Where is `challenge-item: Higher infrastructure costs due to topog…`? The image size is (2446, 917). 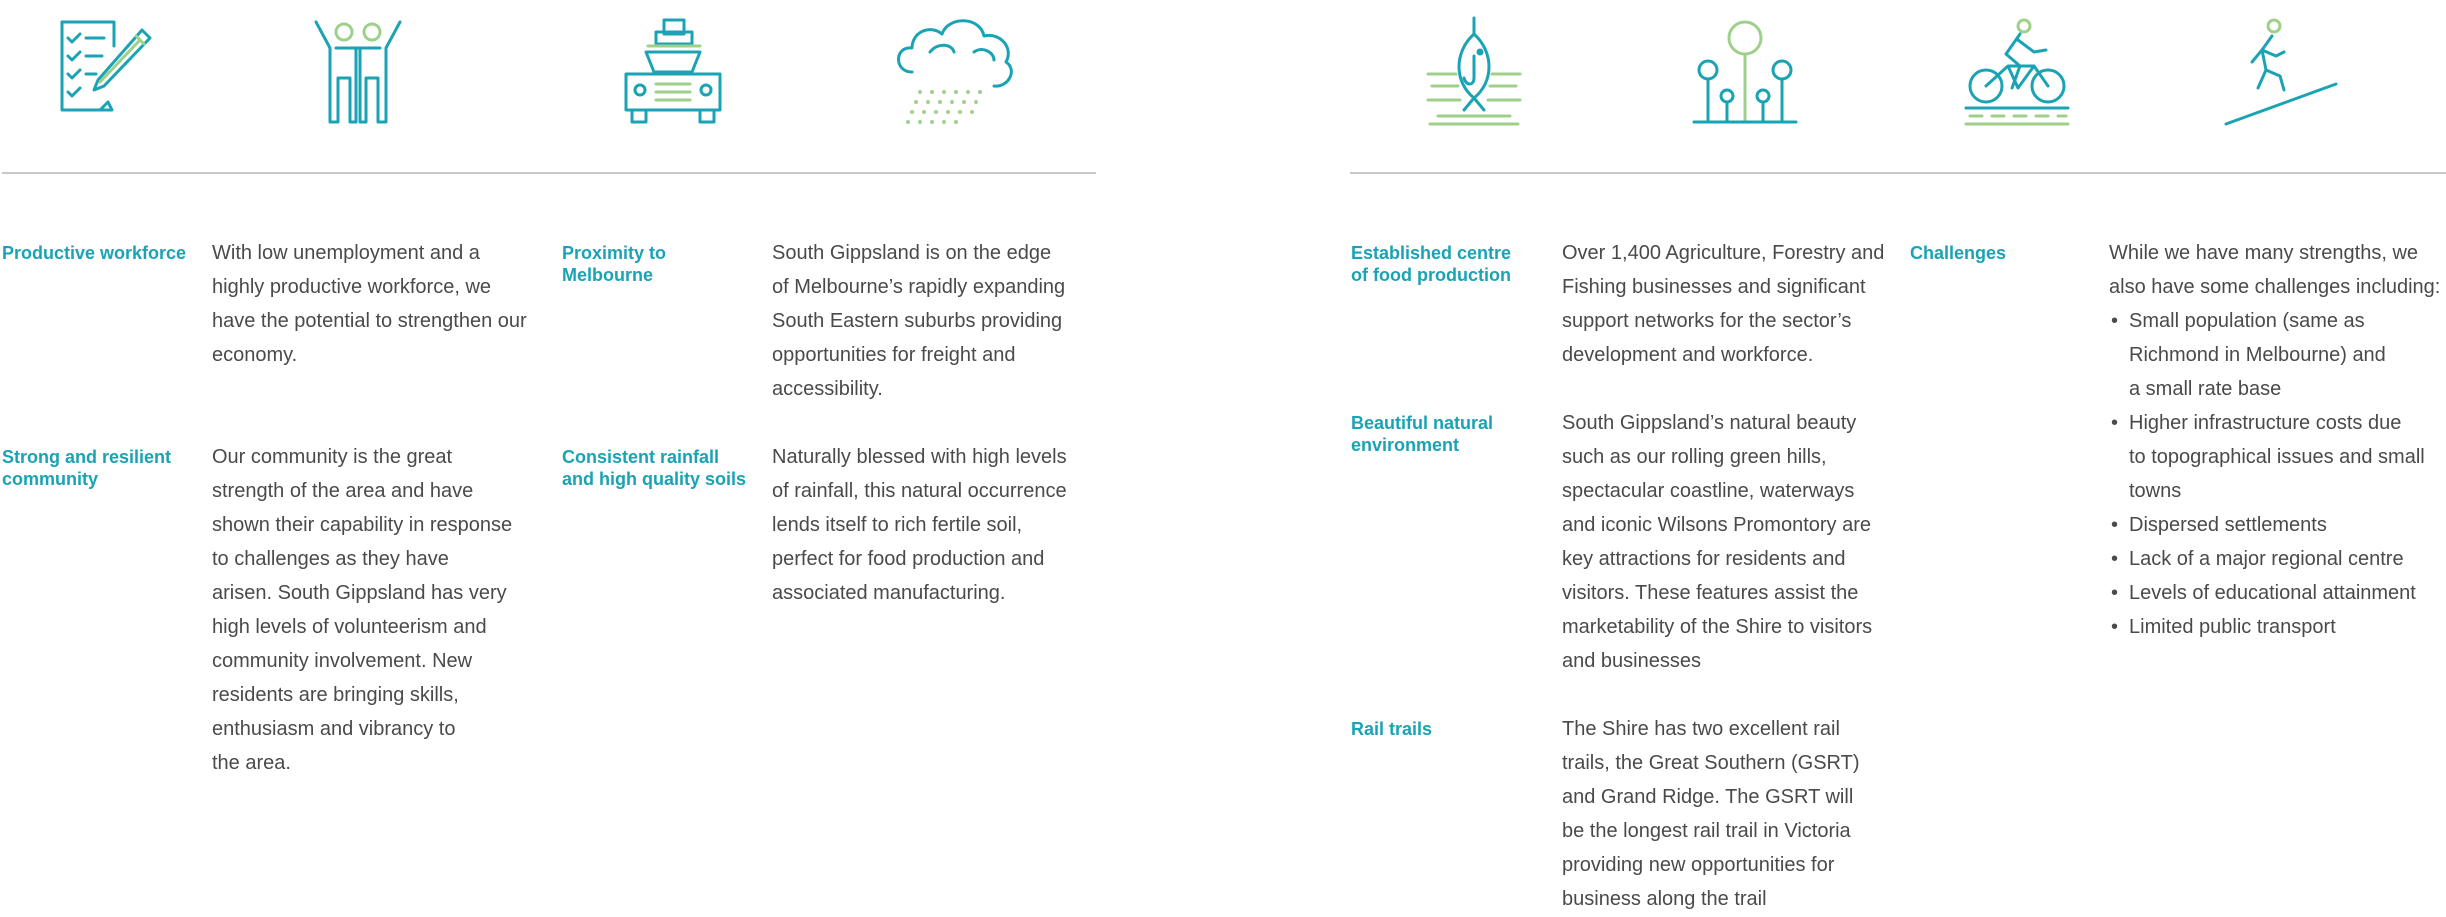
challenge-item: Higher infrastructure costs due to topog… is located at coordinates (2276, 457).